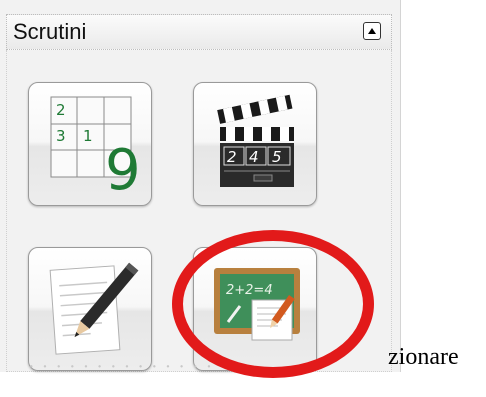 Image resolution: width=486 pixels, height=397 pixels. I want to click on grid-digit: 2, so click(61, 110).